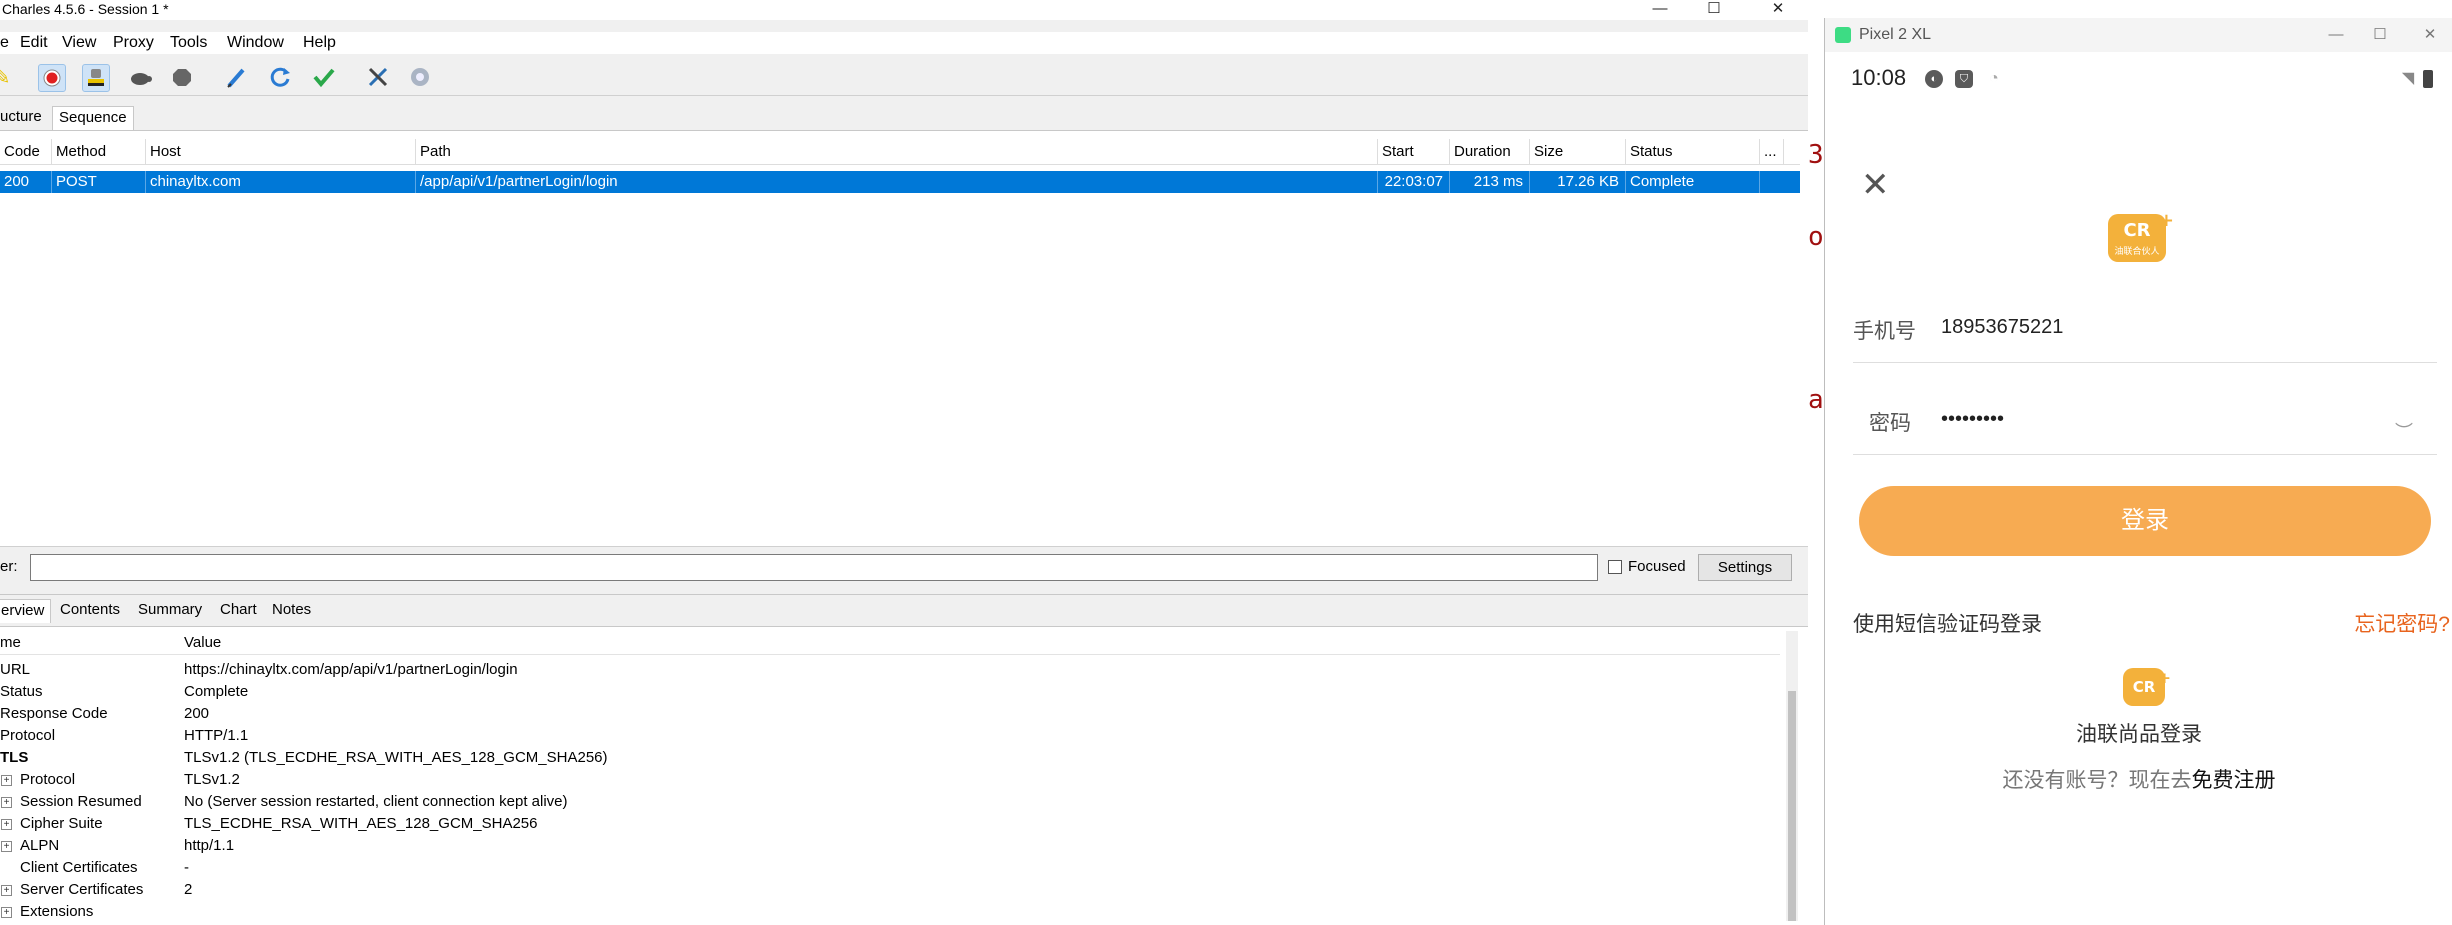 The height and width of the screenshot is (925, 2452). I want to click on list-item: + ALPN http/1.1, so click(890, 846).